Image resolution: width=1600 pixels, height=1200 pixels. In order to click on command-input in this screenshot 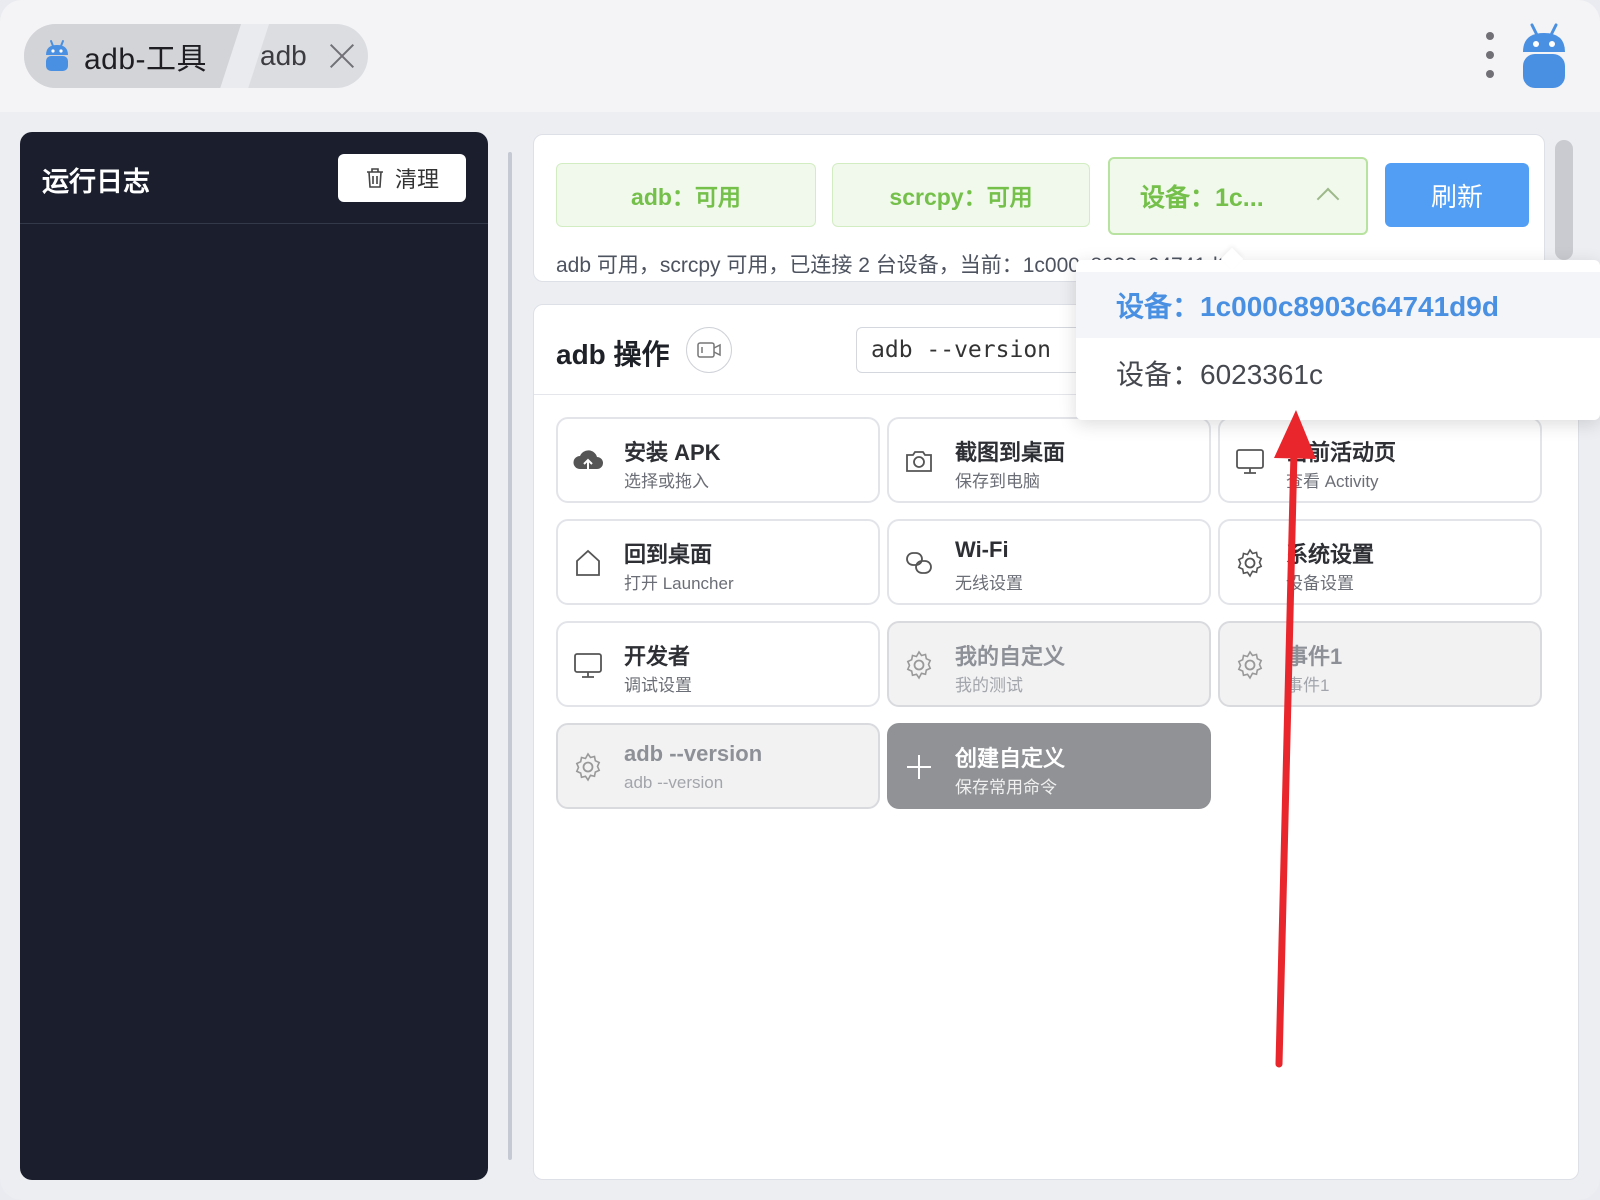, I will do `click(976, 350)`.